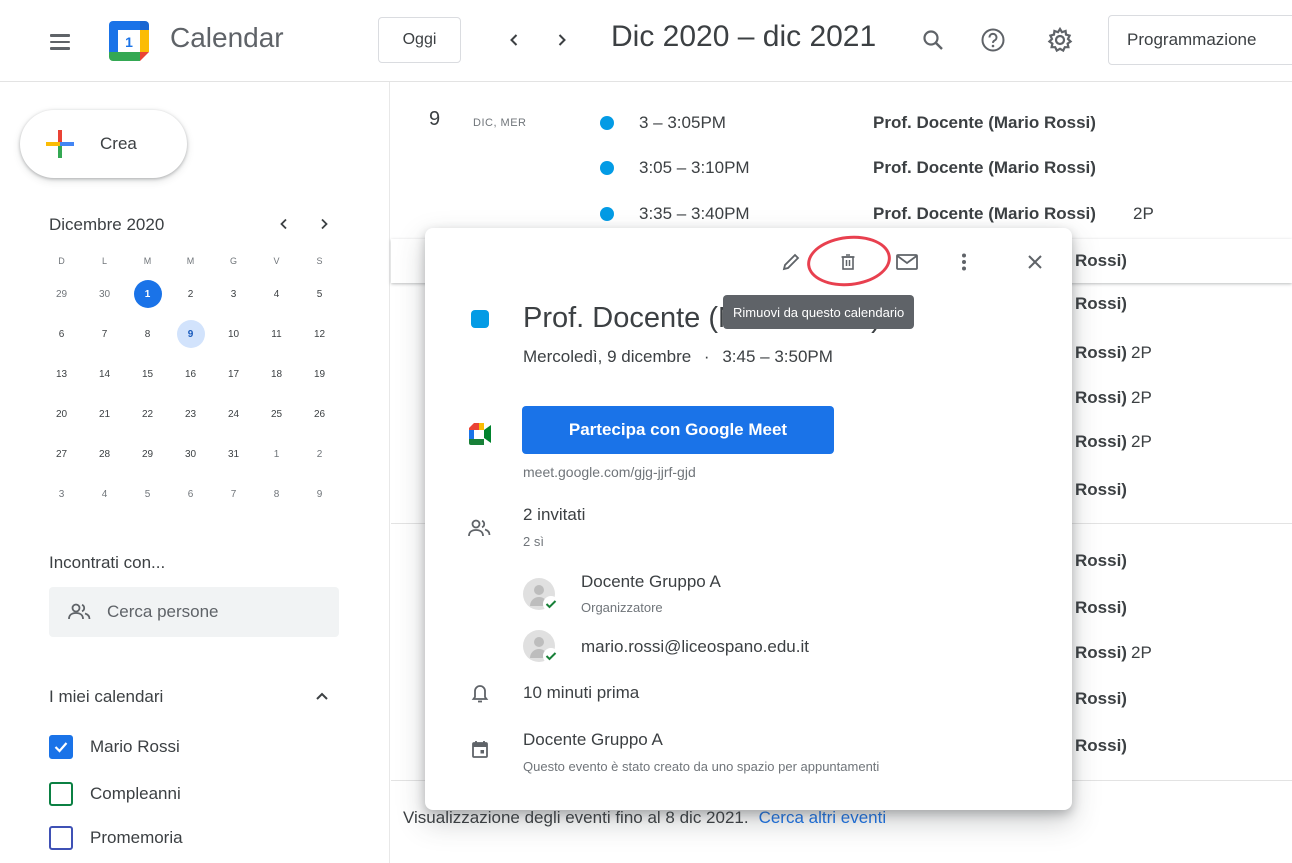  I want to click on day-number: 12, so click(320, 334).